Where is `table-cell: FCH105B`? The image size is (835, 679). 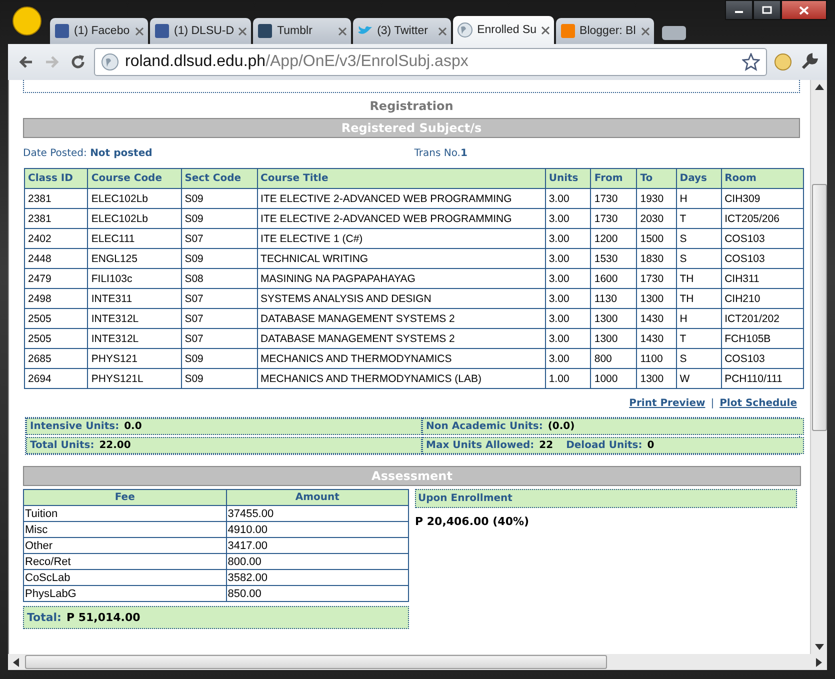 table-cell: FCH105B is located at coordinates (762, 338).